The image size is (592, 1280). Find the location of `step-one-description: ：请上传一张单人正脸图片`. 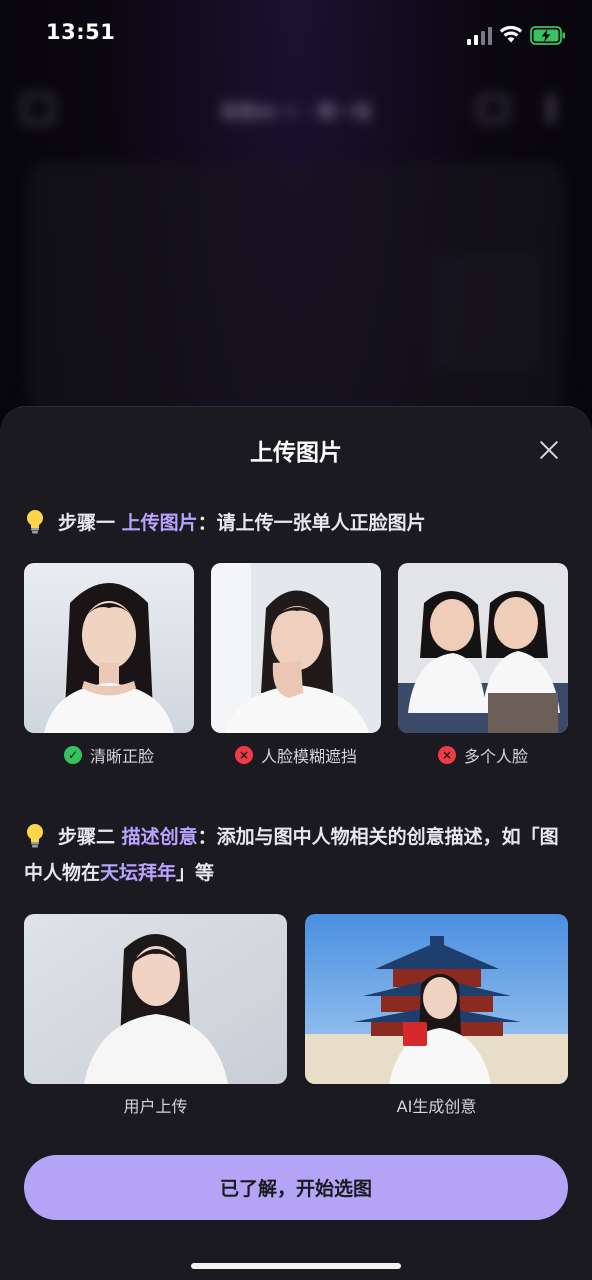

step-one-description: ：请上传一张单人正脸图片 is located at coordinates (311, 523).